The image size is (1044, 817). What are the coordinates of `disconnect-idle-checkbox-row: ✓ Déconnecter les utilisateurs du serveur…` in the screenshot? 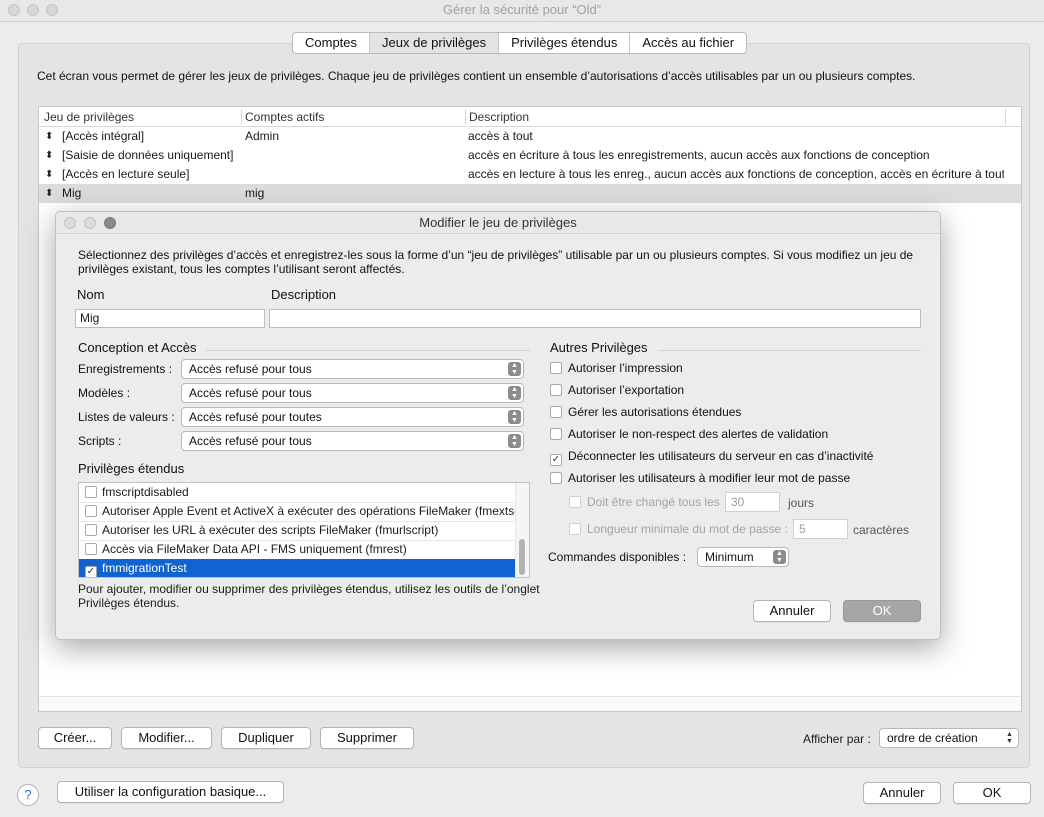 It's located at (711, 457).